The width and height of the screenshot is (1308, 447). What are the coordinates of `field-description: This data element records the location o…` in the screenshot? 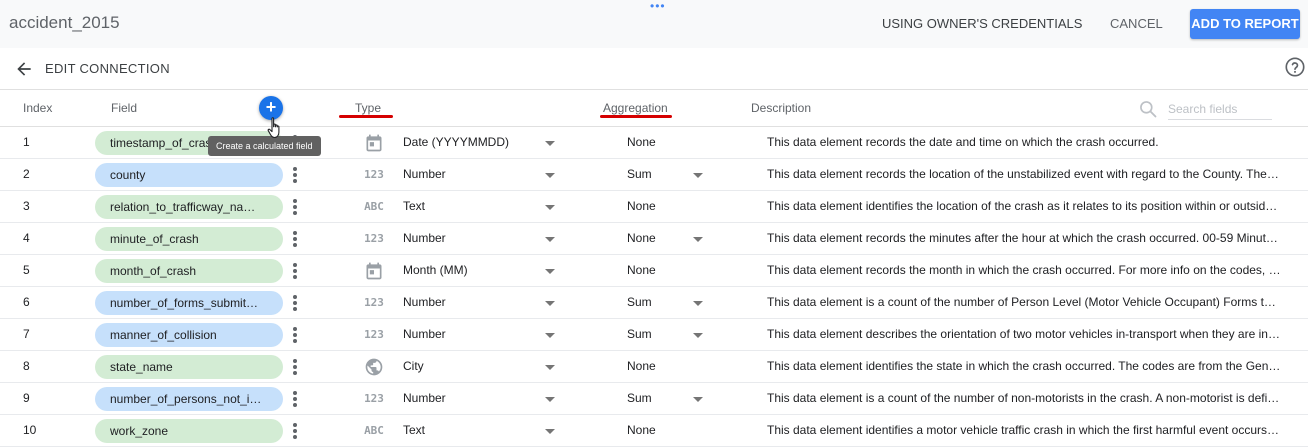 It's located at (1024, 174).